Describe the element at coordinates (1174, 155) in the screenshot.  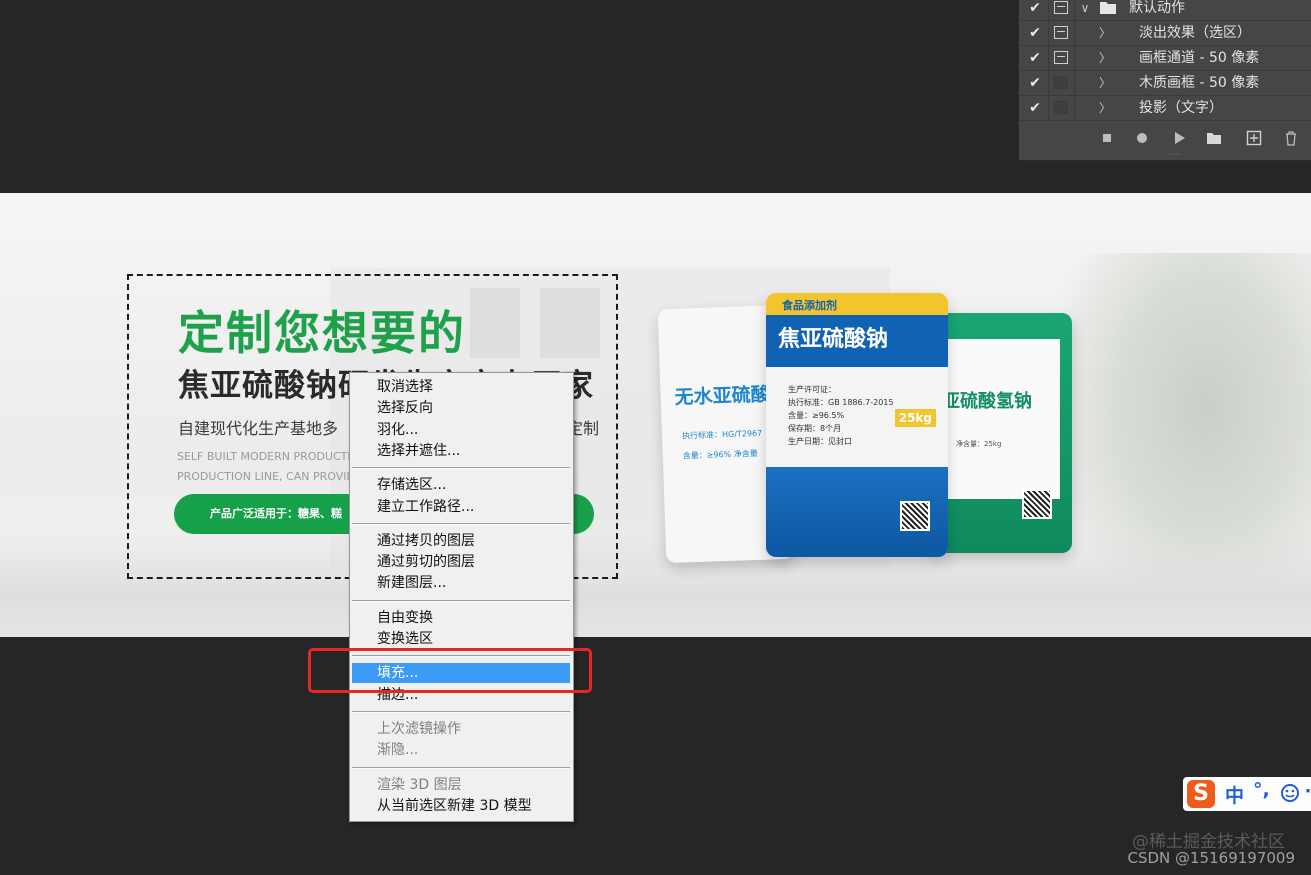
I see `panel-resize-grip: ·····` at that location.